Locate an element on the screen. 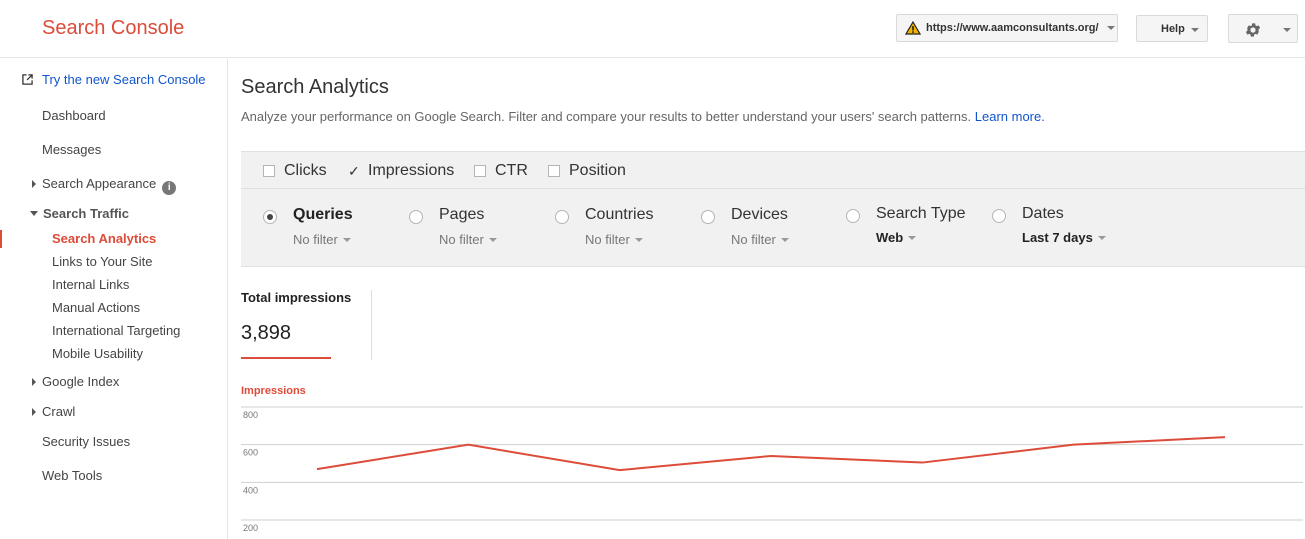 Image resolution: width=1305 pixels, height=539 pixels. sidebar-item-mobile-usability: Mobile Usability is located at coordinates (97, 353).